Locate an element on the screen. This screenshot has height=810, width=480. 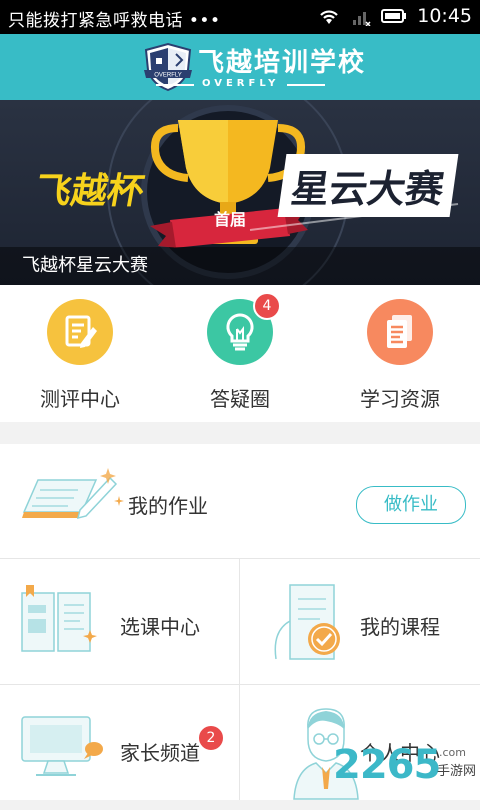
battery-icon is located at coordinates (394, 16).